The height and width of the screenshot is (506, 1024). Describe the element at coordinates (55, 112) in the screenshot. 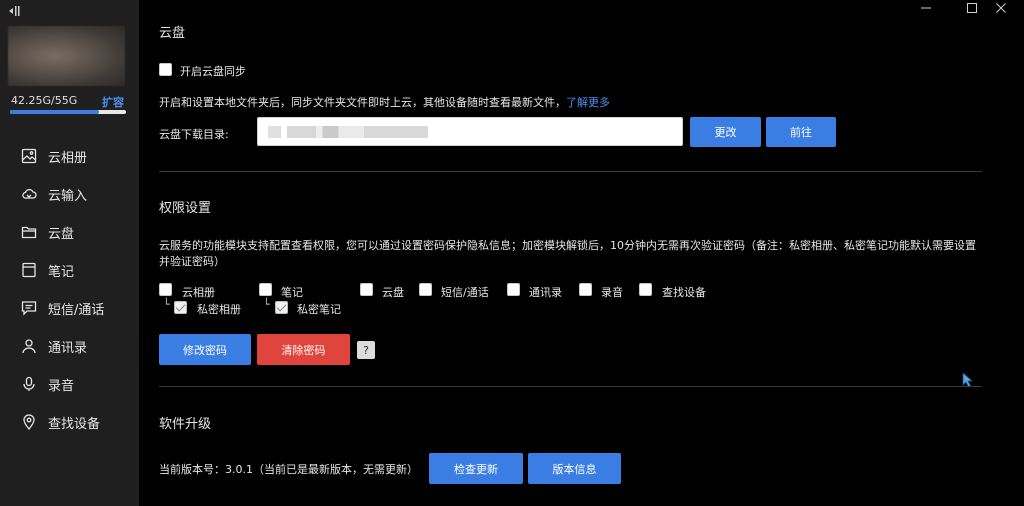

I see `storage-progress-fill` at that location.